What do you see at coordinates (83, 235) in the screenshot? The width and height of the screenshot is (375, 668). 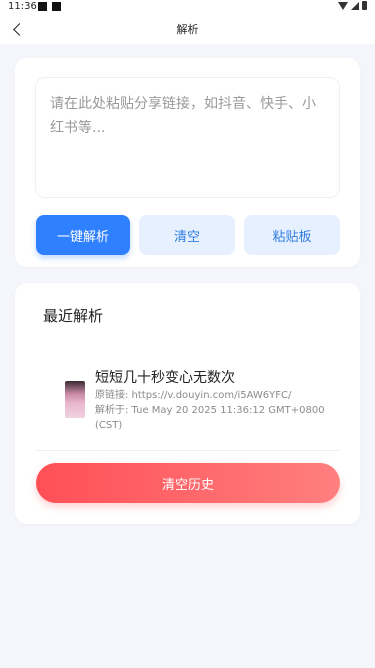 I see `parse-button: 一键解析` at bounding box center [83, 235].